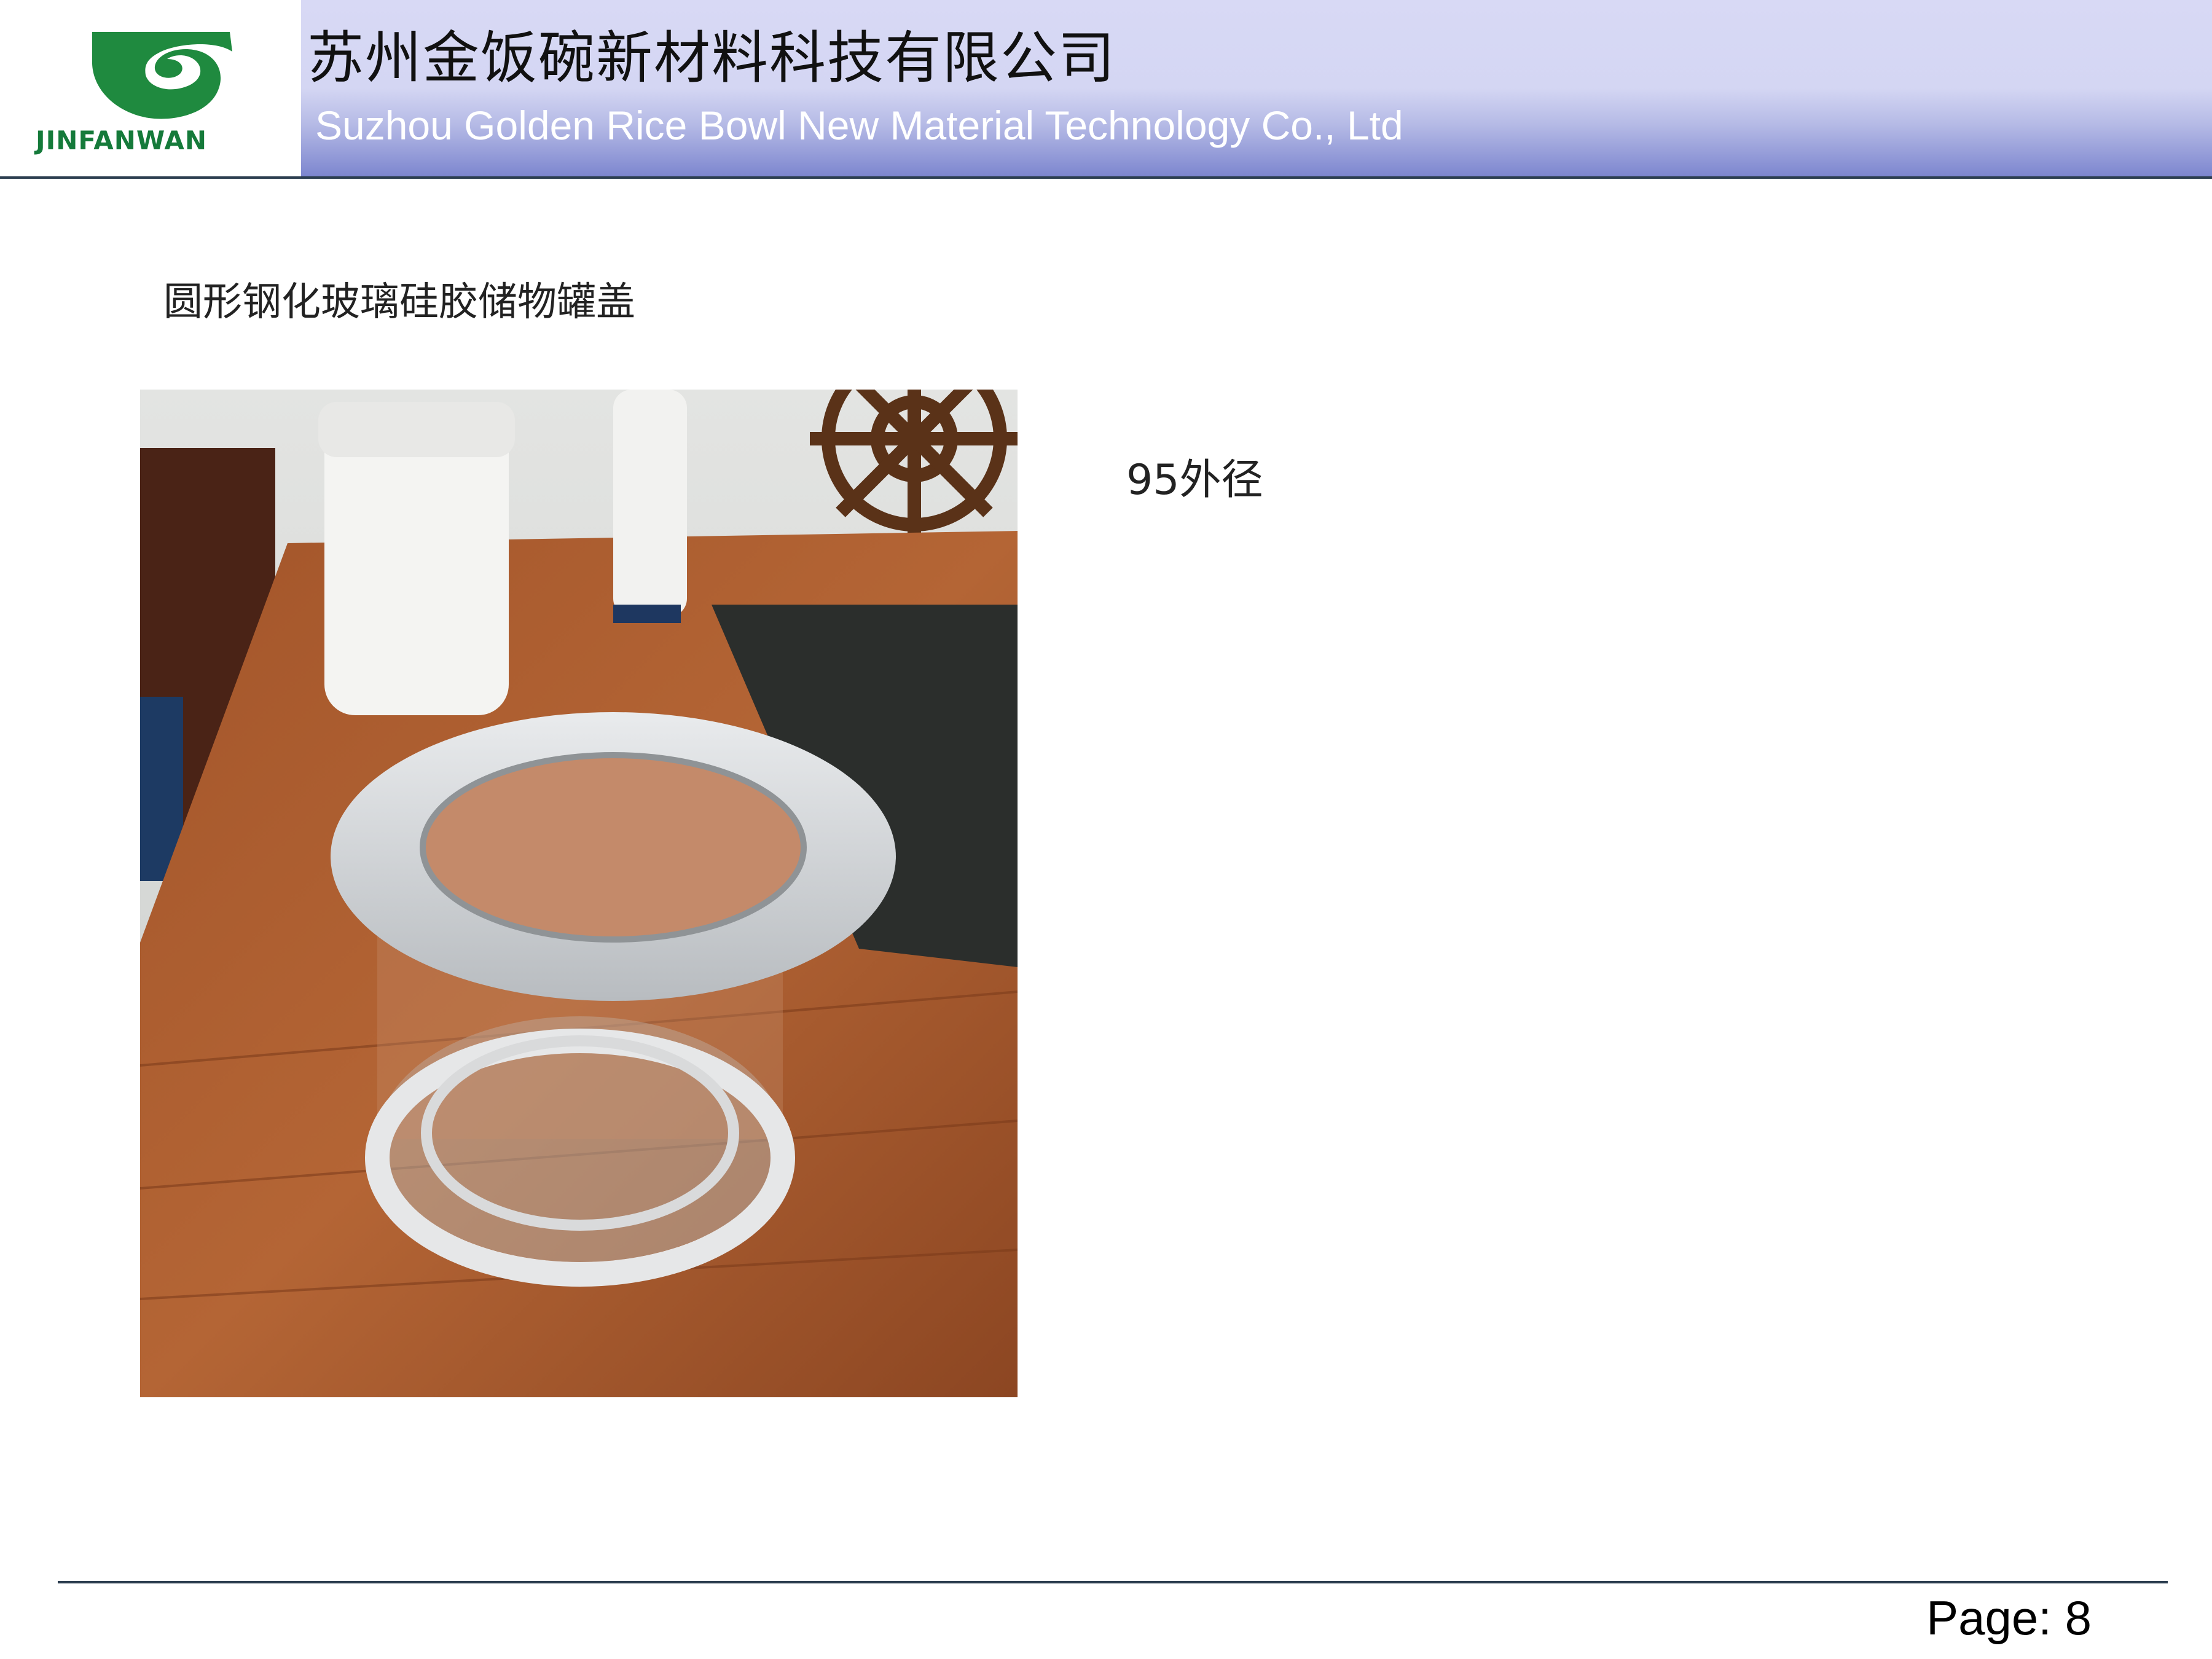 The height and width of the screenshot is (1659, 2212). I want to click on page-number: Page: 8, so click(2009, 1618).